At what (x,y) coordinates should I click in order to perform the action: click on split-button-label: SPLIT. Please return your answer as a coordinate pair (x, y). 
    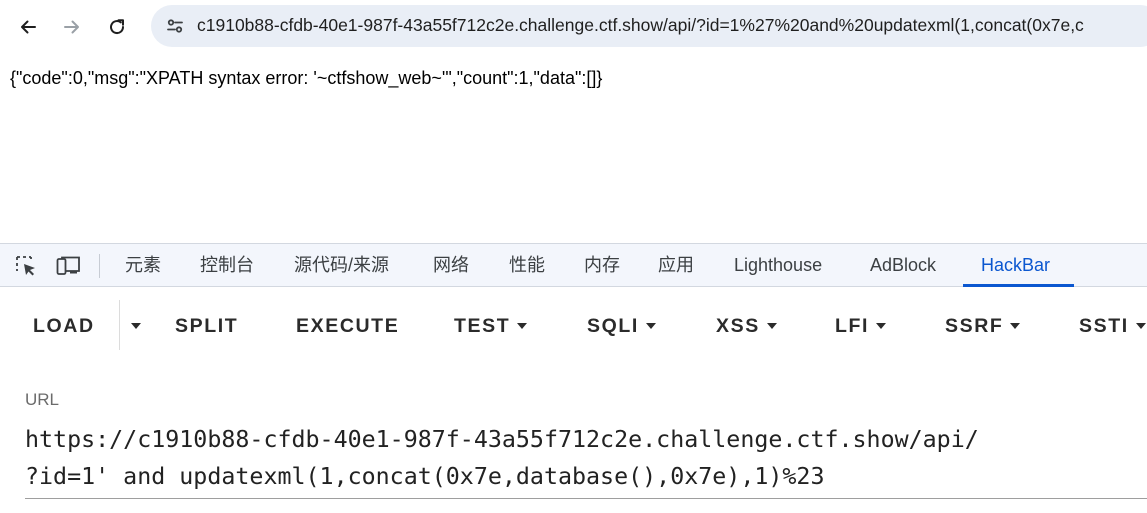
    Looking at the image, I should click on (207, 326).